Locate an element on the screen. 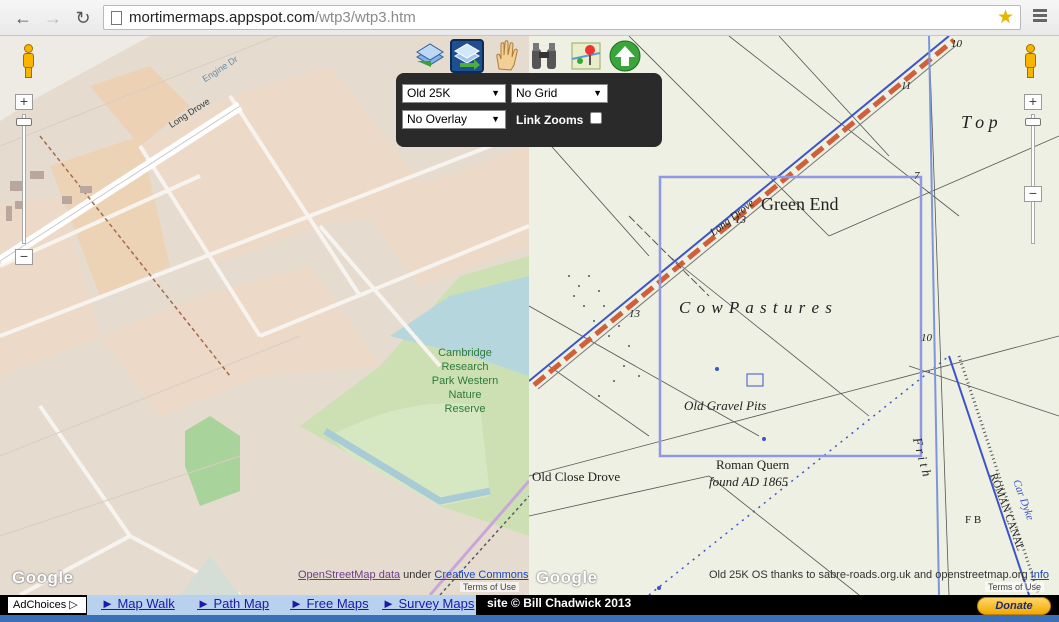 This screenshot has height=622, width=1059. sync-maps-icon is located at coordinates (467, 56).